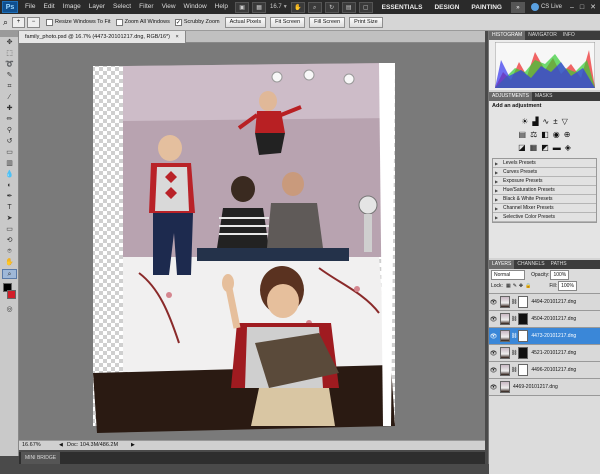 This screenshot has width=600, height=474. What do you see at coordinates (61, 445) in the screenshot?
I see `status-info-icon: ◀` at bounding box center [61, 445].